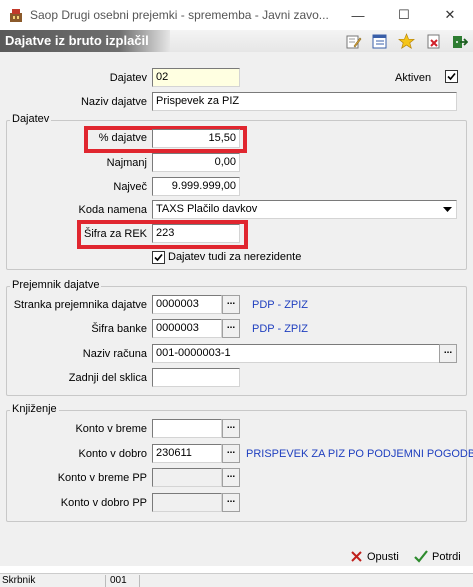 The width and height of the screenshot is (473, 587). What do you see at coordinates (404, 15) in the screenshot?
I see `maximize-button: ☐` at bounding box center [404, 15].